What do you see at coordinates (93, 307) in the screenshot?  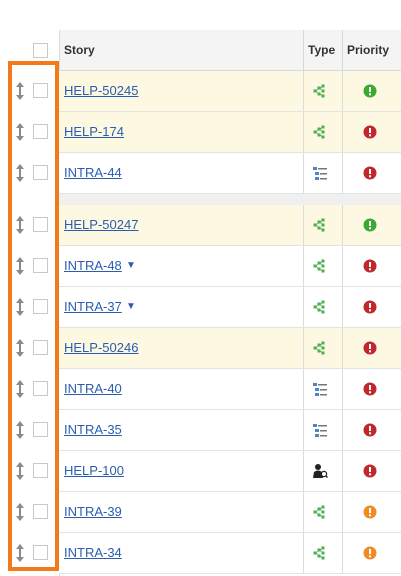 I see `story-link: INTRA-37` at bounding box center [93, 307].